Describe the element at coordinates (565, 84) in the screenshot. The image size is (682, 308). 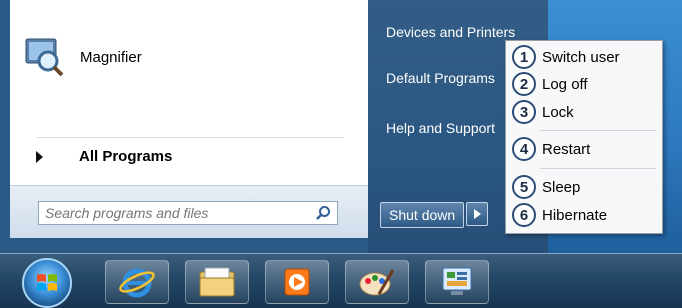
I see `menu-item-label: Log off` at that location.